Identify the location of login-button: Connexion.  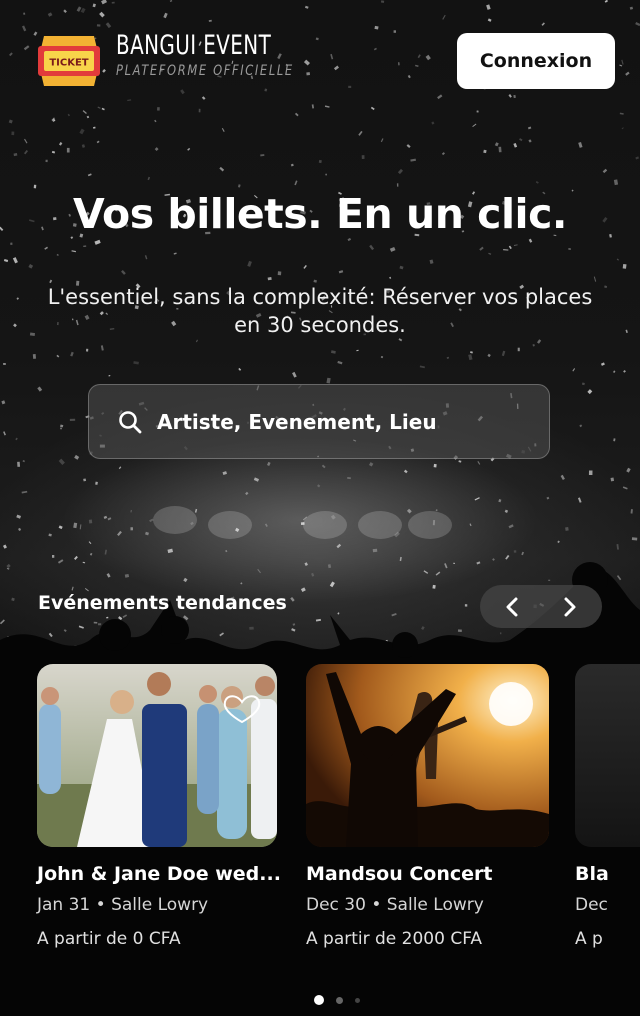
(536, 61).